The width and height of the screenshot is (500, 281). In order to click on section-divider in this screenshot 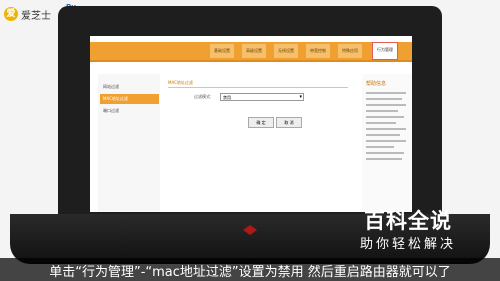, I will do `click(258, 87)`.